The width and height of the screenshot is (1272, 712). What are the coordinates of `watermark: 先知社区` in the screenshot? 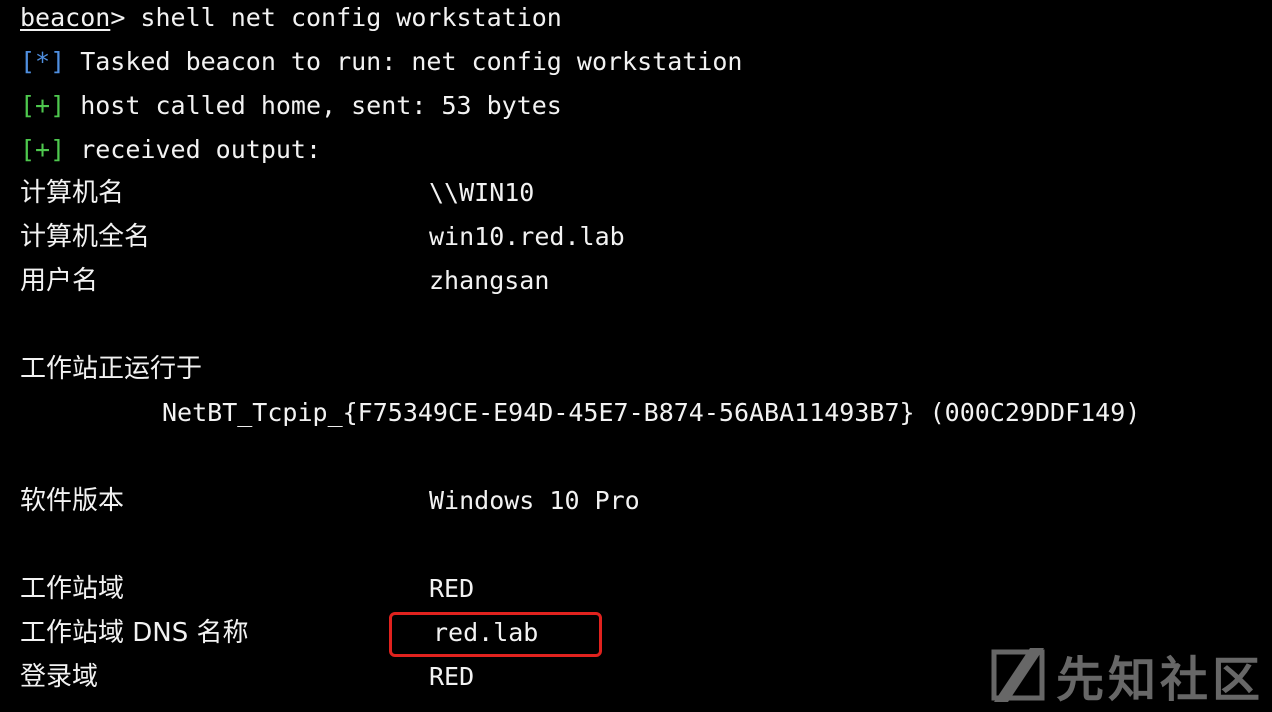 It's located at (1127, 676).